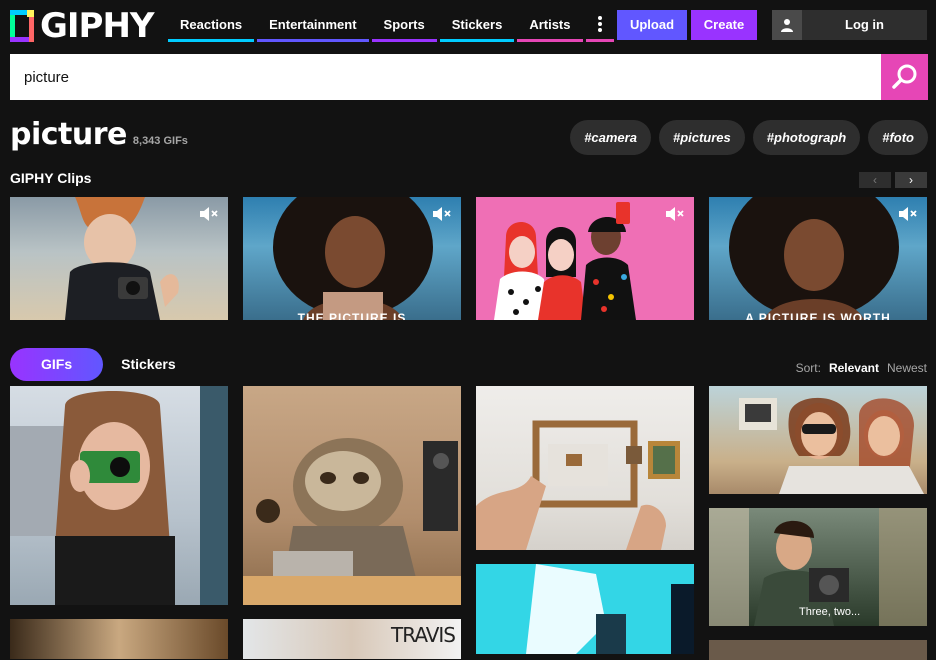 The image size is (936, 660). Describe the element at coordinates (875, 180) in the screenshot. I see `chevron-left-icon: ‹` at that location.